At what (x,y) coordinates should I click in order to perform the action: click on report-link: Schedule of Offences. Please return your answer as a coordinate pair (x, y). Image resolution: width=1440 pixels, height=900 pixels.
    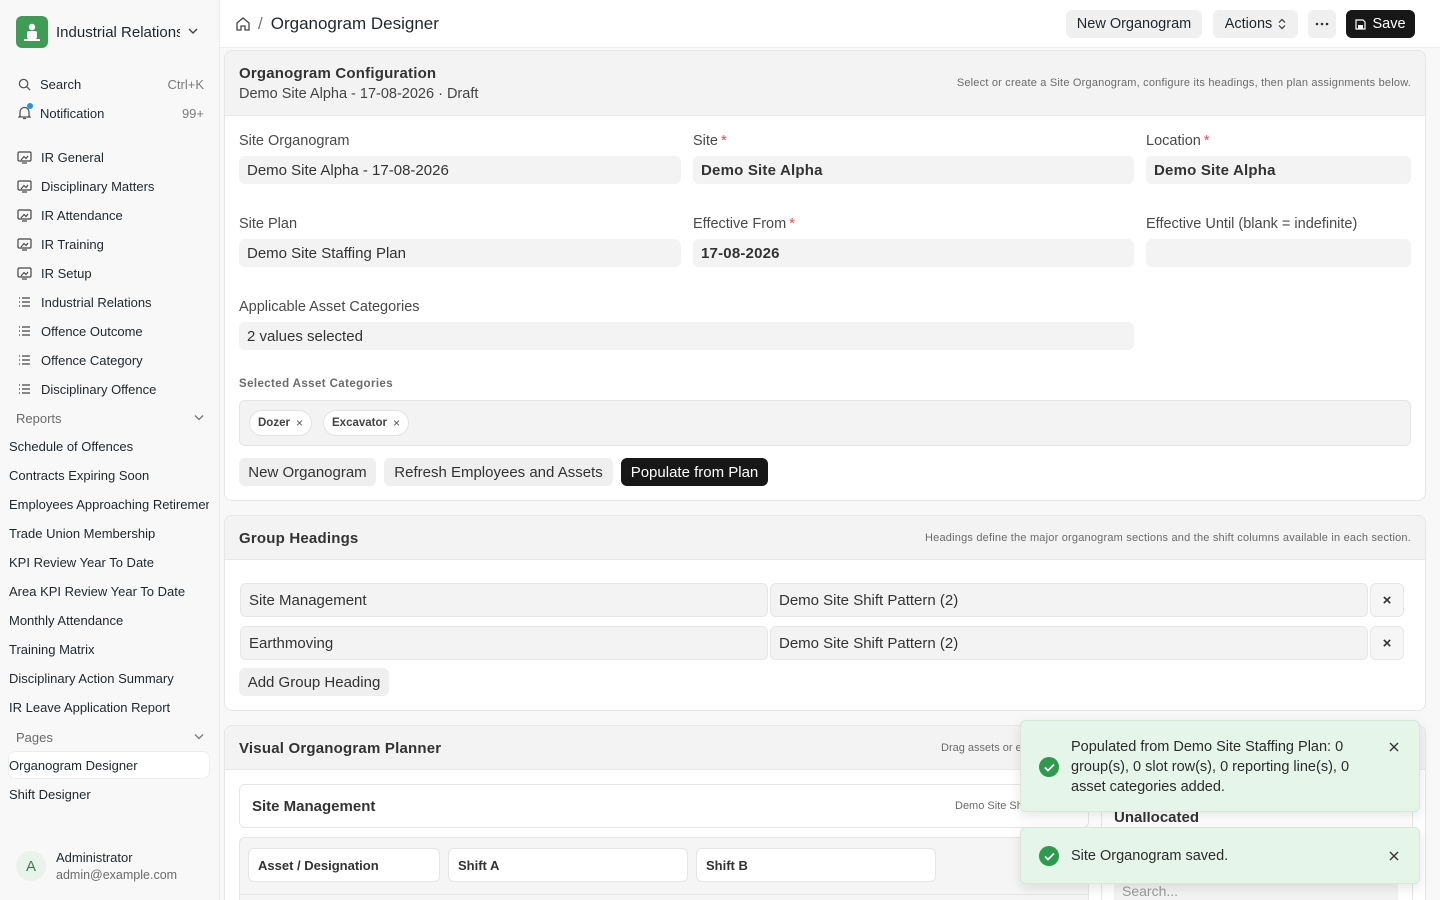
    Looking at the image, I should click on (109, 446).